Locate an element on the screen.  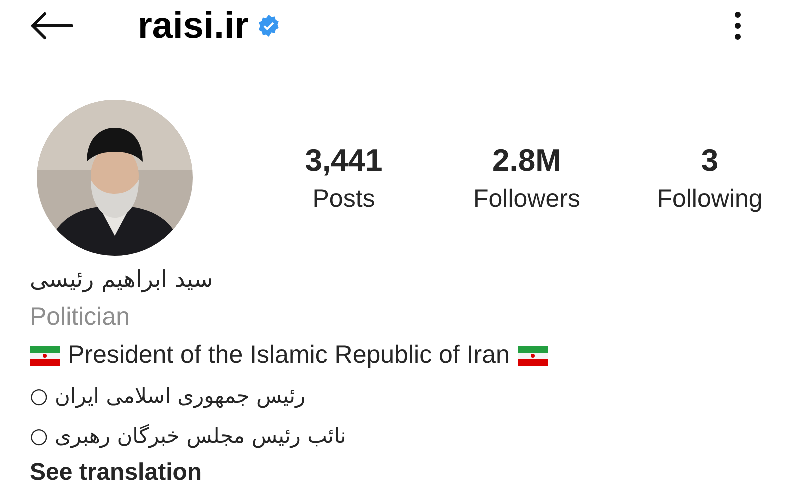
display-name: سید ابراهیم رئیسی is located at coordinates (122, 280).